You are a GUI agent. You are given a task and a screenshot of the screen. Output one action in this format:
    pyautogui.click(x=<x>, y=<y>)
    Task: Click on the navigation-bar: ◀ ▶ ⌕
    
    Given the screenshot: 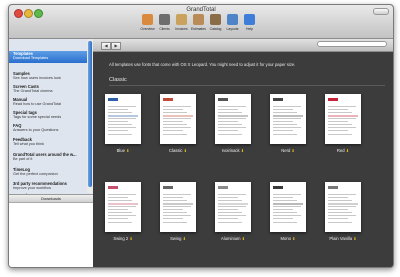 What is the action you would take?
    pyautogui.click(x=243, y=45)
    